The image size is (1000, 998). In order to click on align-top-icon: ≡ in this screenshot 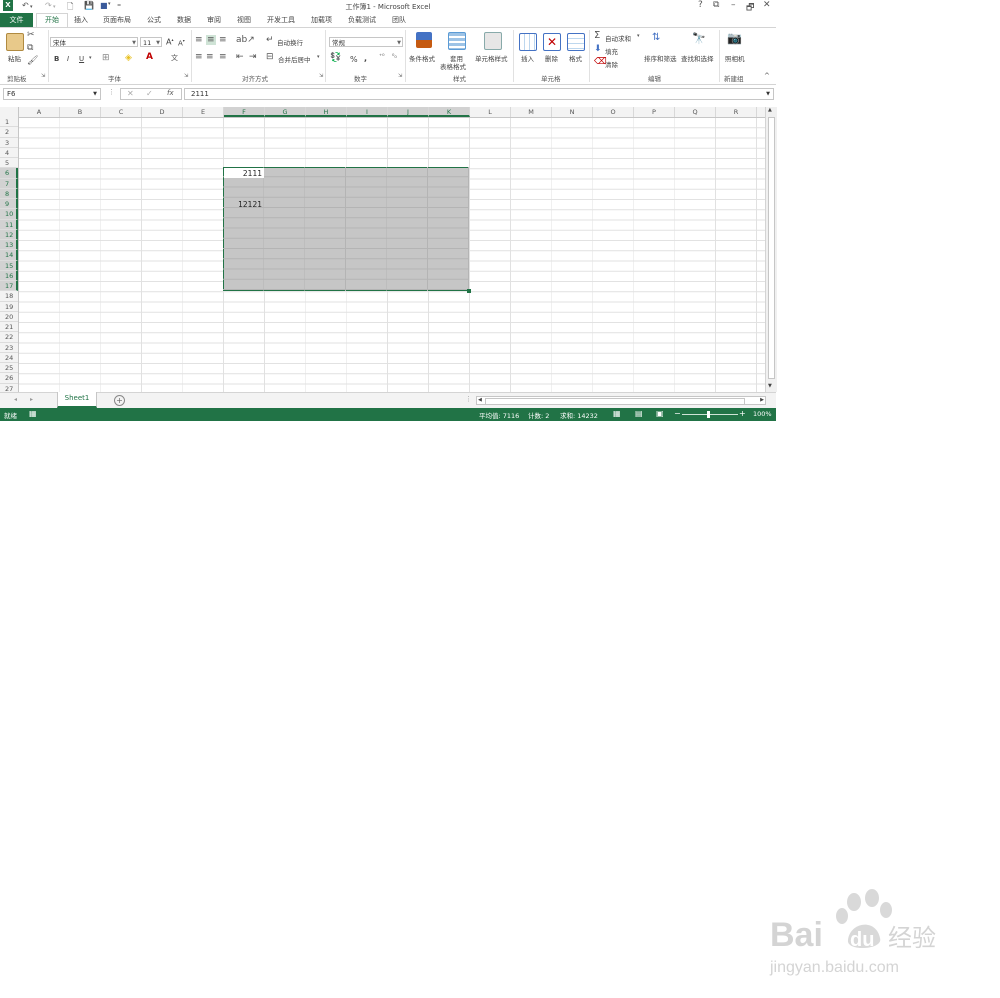, I will do `click(199, 40)`.